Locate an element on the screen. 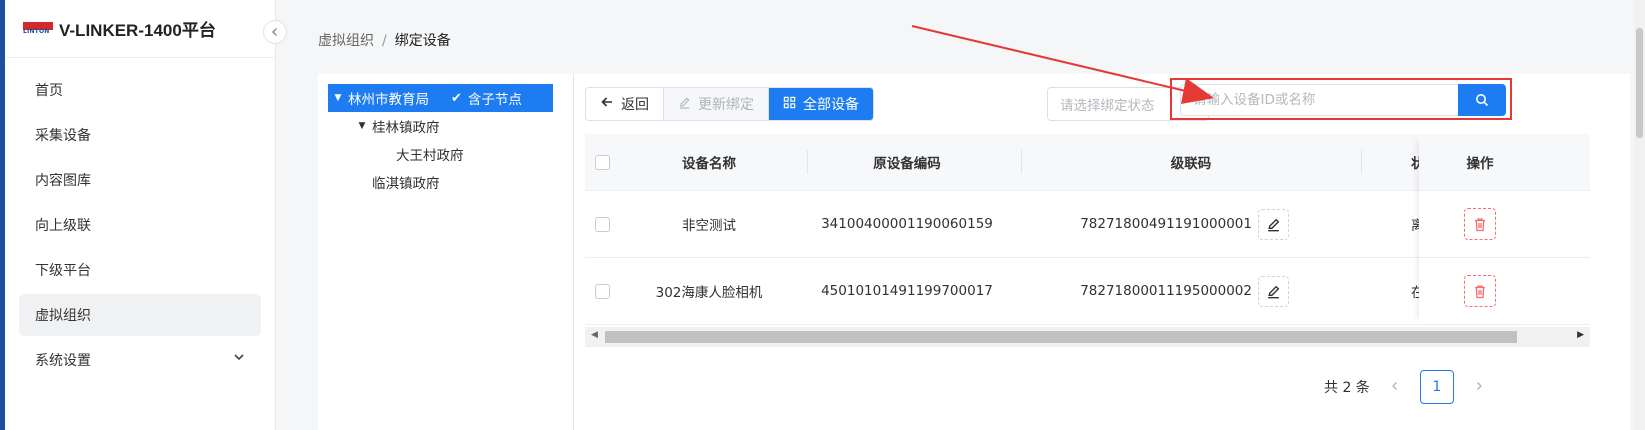  header-device-name: 设备名称 is located at coordinates (709, 164).